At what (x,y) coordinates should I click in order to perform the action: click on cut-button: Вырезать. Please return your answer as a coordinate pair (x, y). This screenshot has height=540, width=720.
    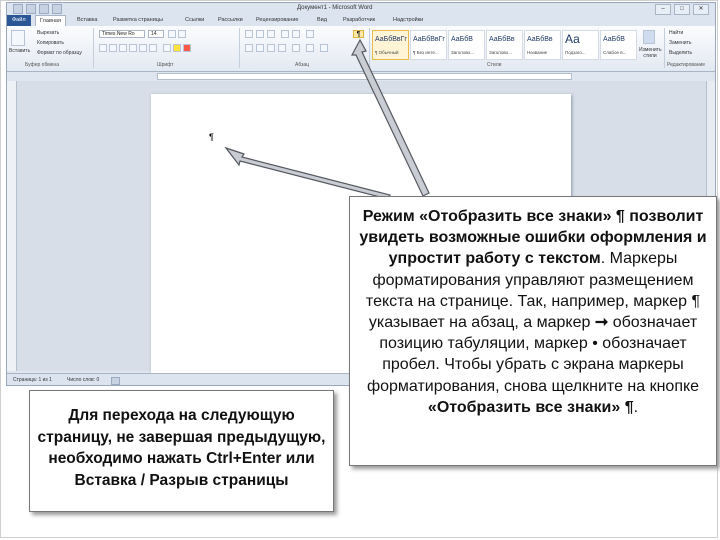
    Looking at the image, I should click on (48, 33).